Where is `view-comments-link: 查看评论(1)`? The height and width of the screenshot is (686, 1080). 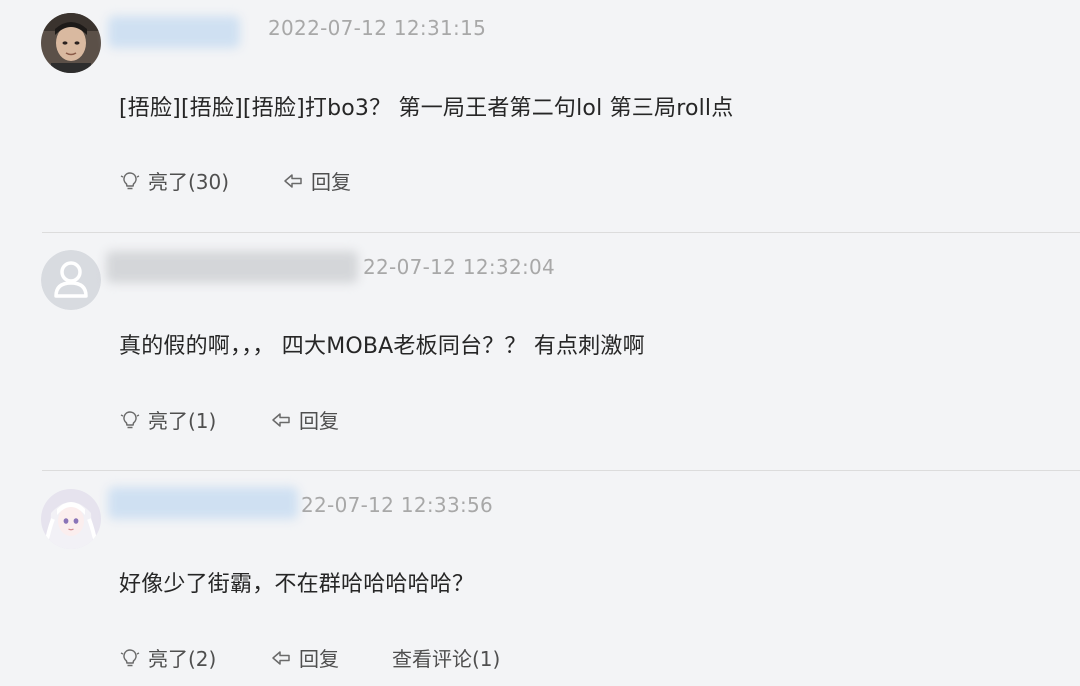 view-comments-link: 查看评论(1) is located at coordinates (446, 657).